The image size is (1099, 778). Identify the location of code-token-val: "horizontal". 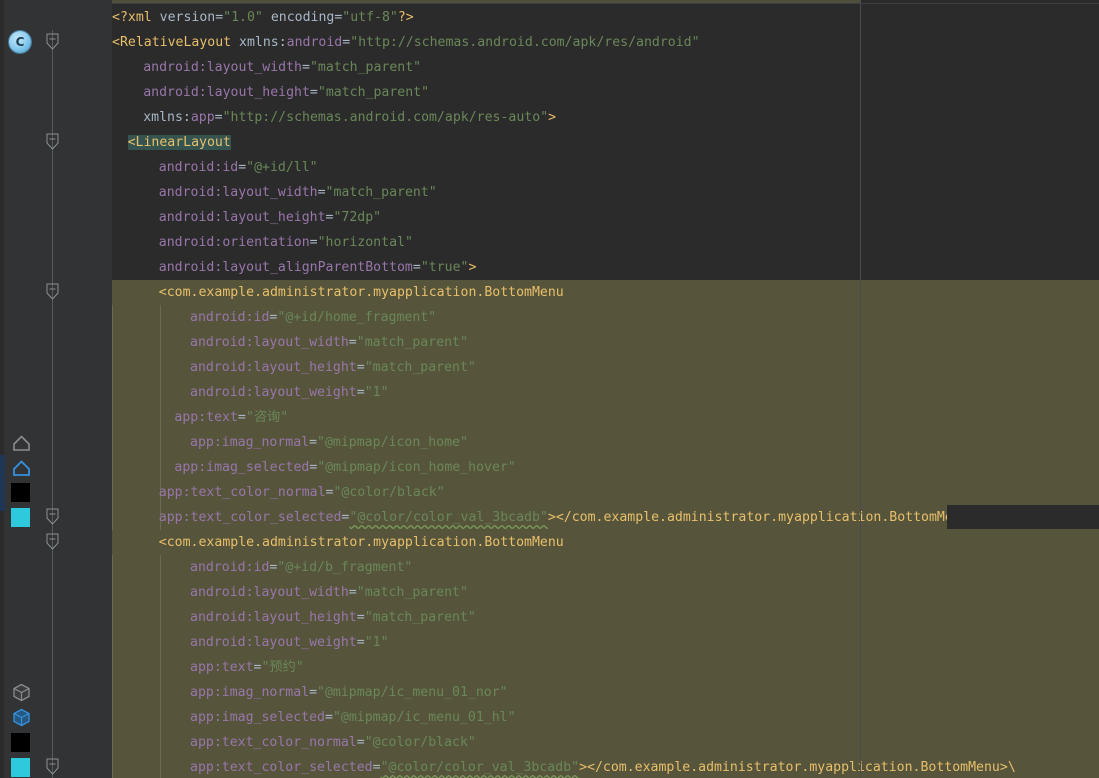
(365, 242).